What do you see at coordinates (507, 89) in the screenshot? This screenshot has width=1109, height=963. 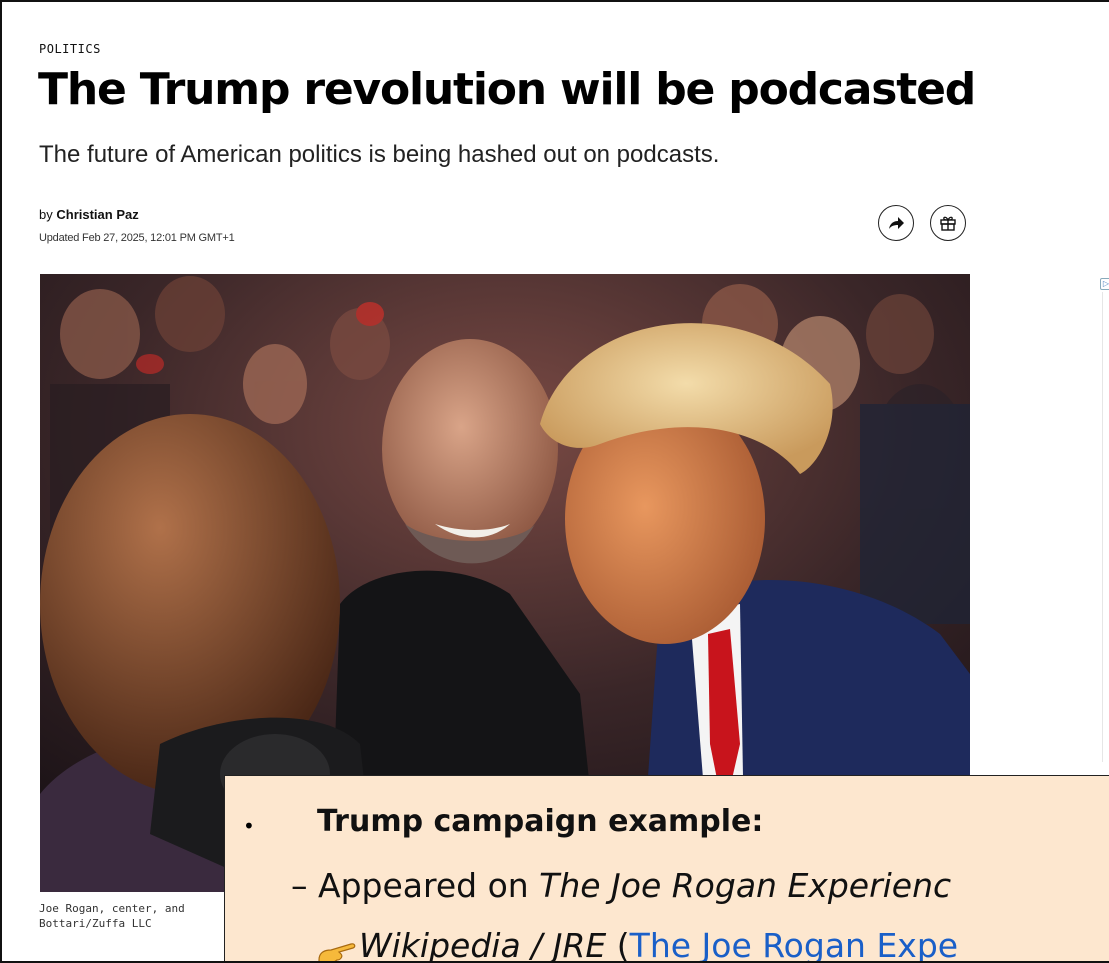 I see `article-headline: The Trump revolution will be podcasted` at bounding box center [507, 89].